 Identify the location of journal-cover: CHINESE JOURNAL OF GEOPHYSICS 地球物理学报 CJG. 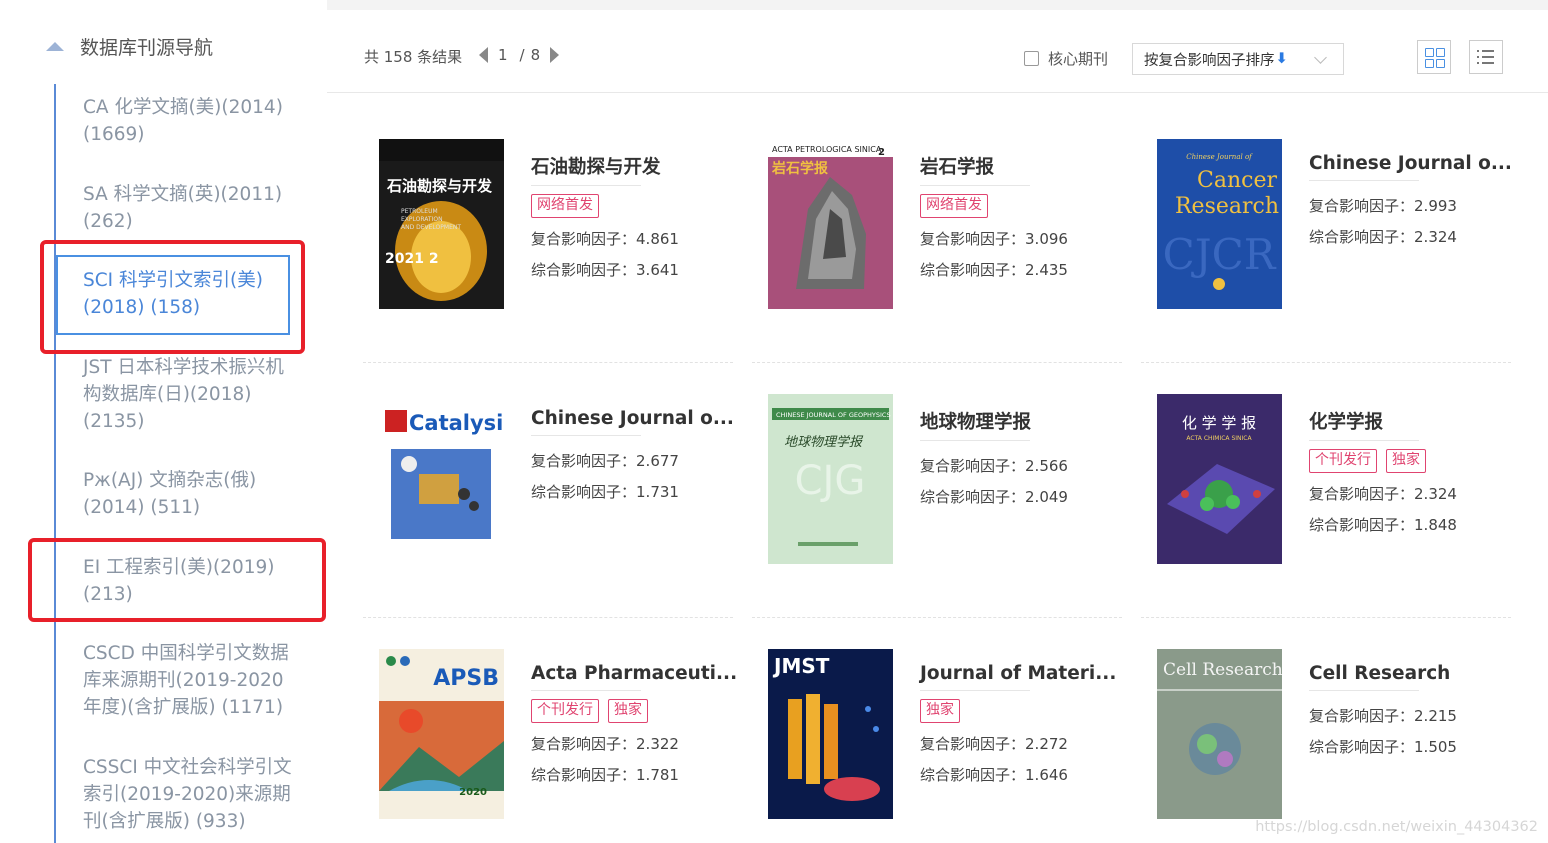
(830, 479).